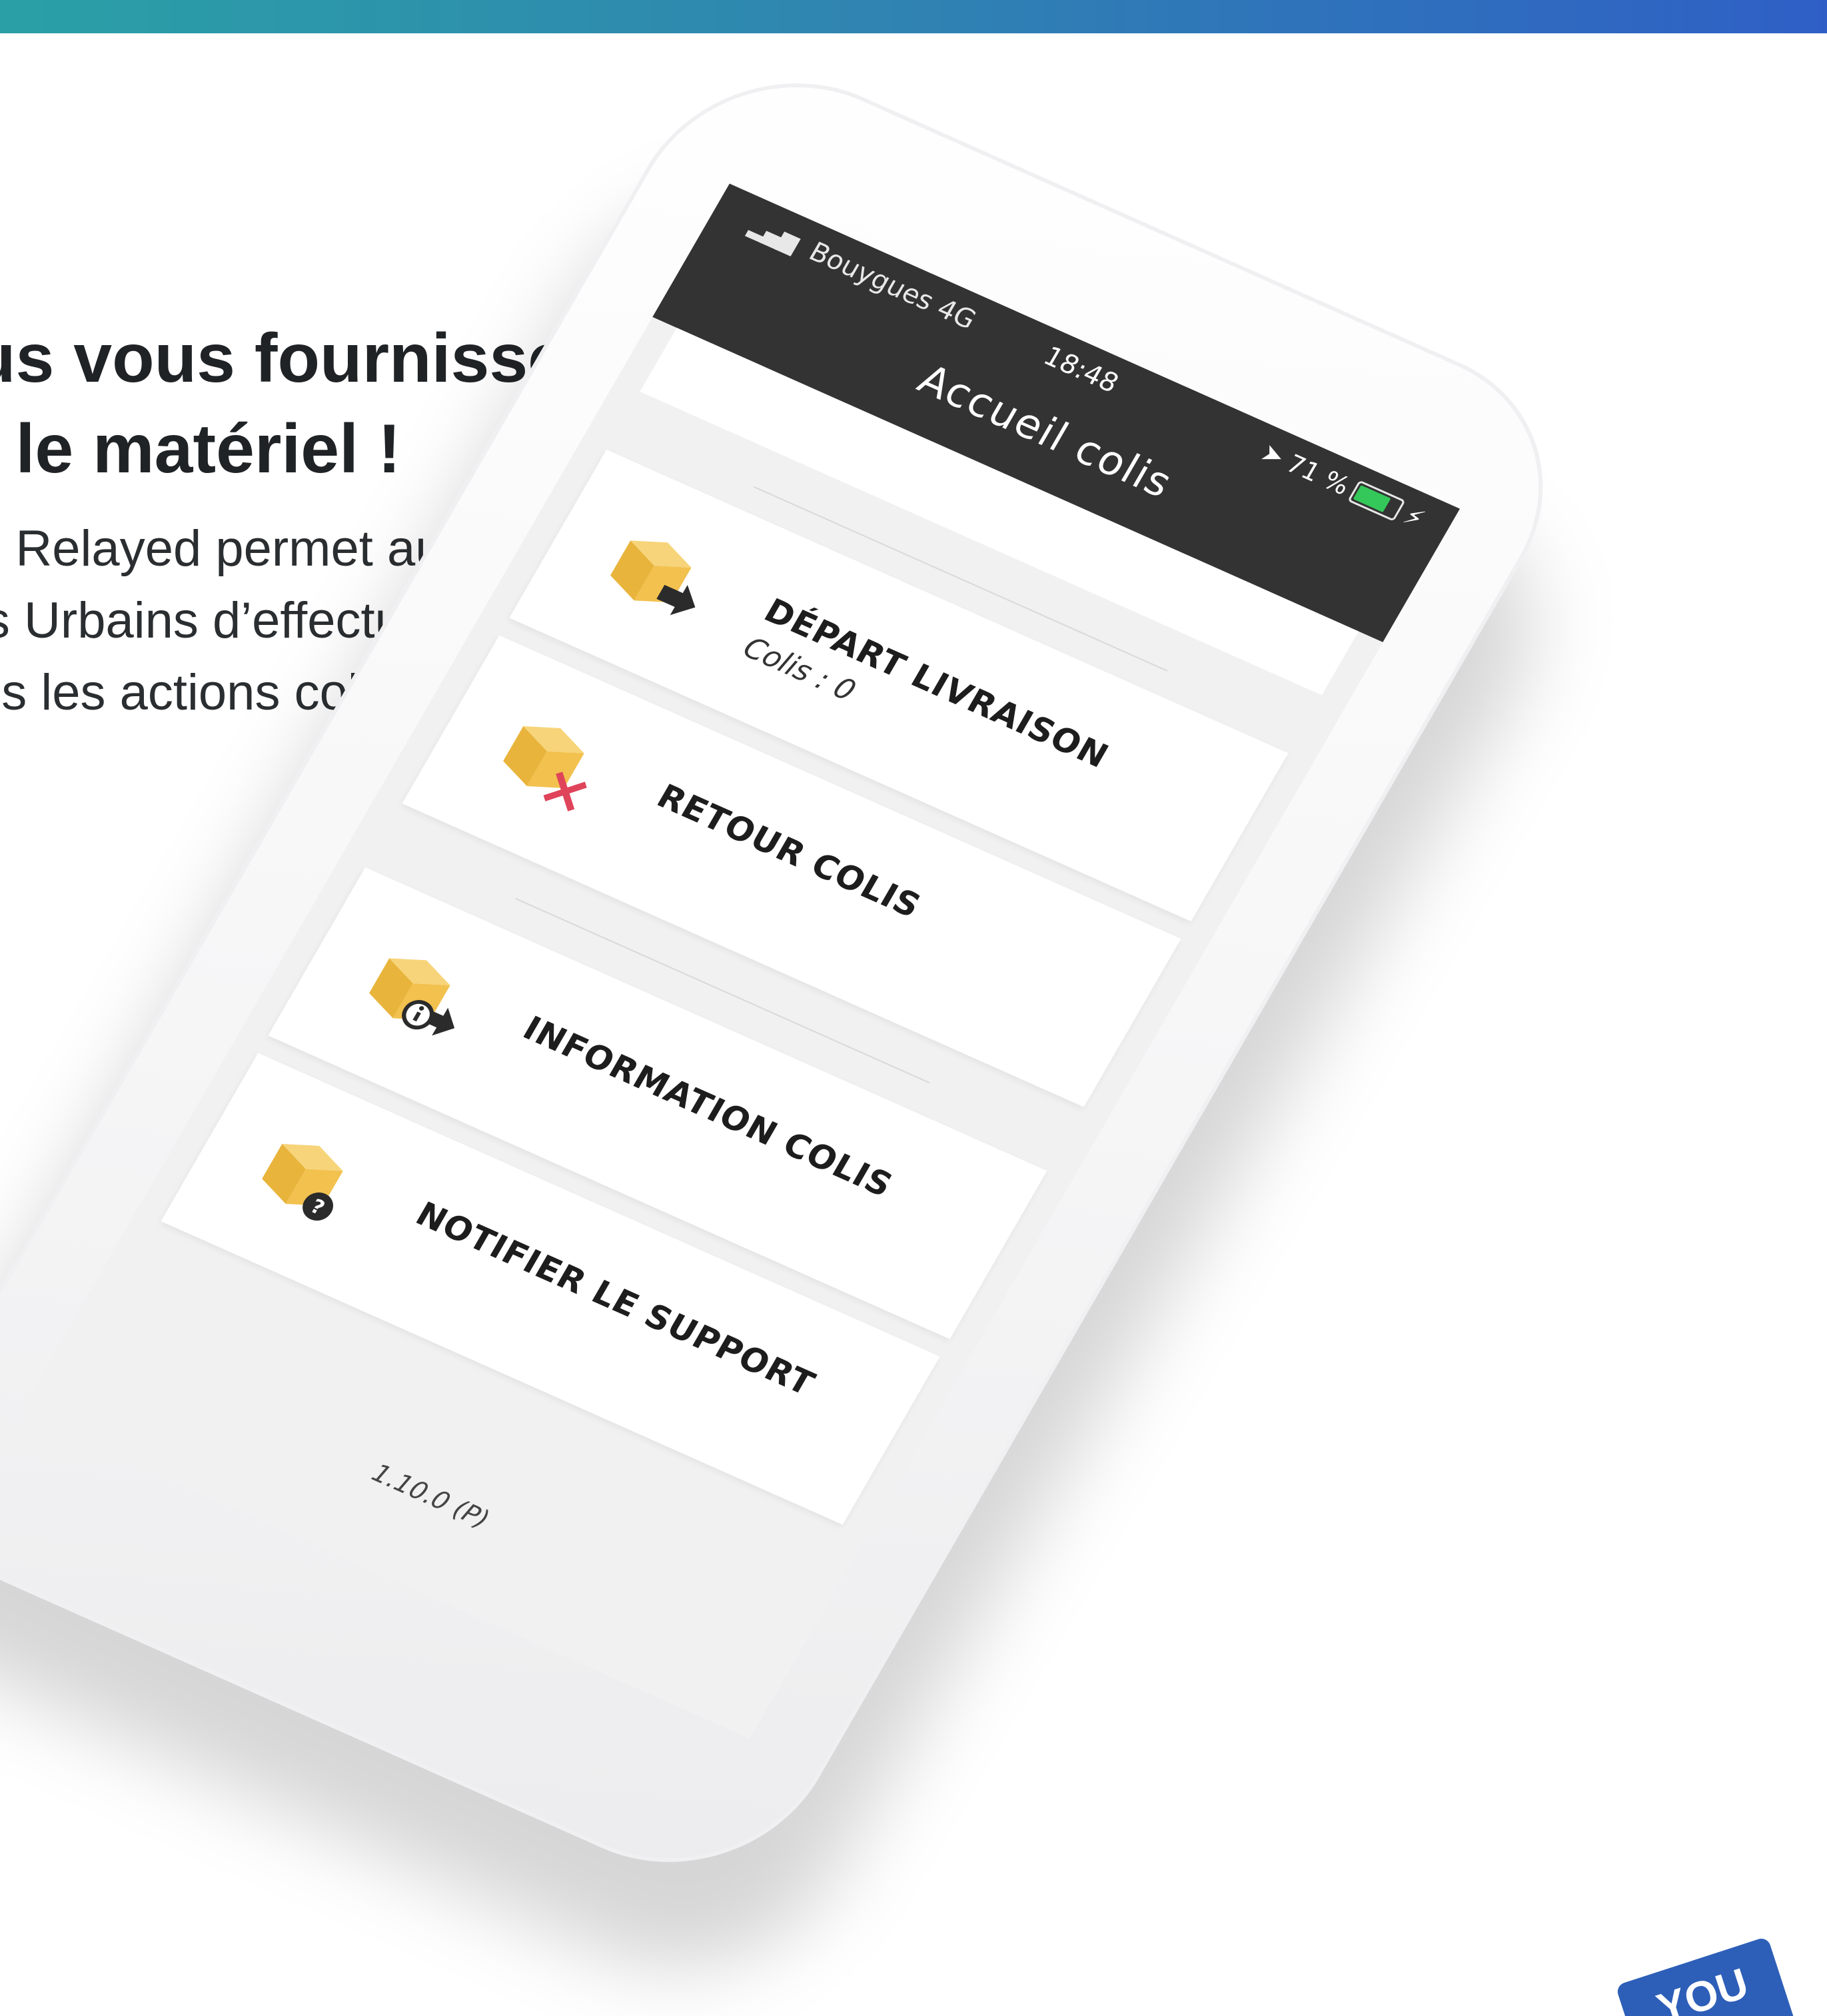  I want to click on package-cross-icon, so click(545, 768).